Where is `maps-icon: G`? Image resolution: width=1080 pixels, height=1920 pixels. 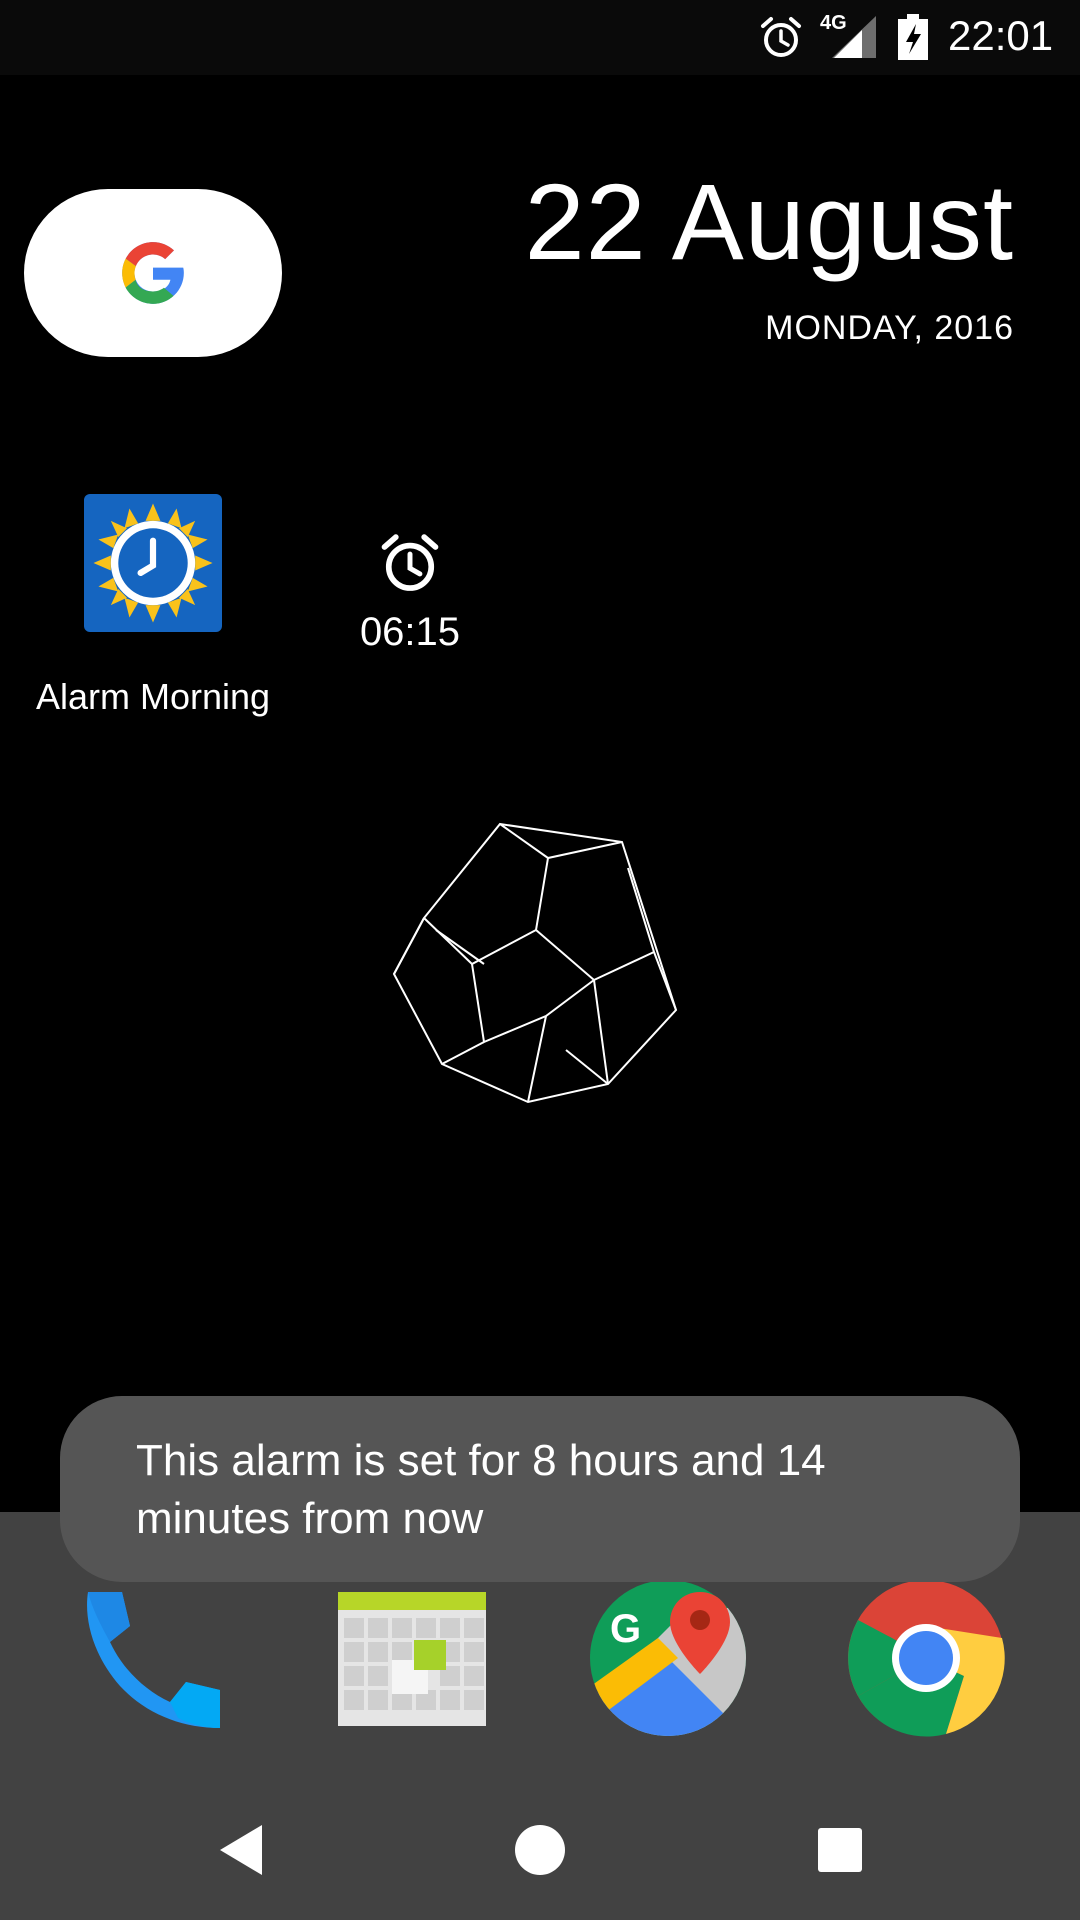 maps-icon: G is located at coordinates (668, 1658).